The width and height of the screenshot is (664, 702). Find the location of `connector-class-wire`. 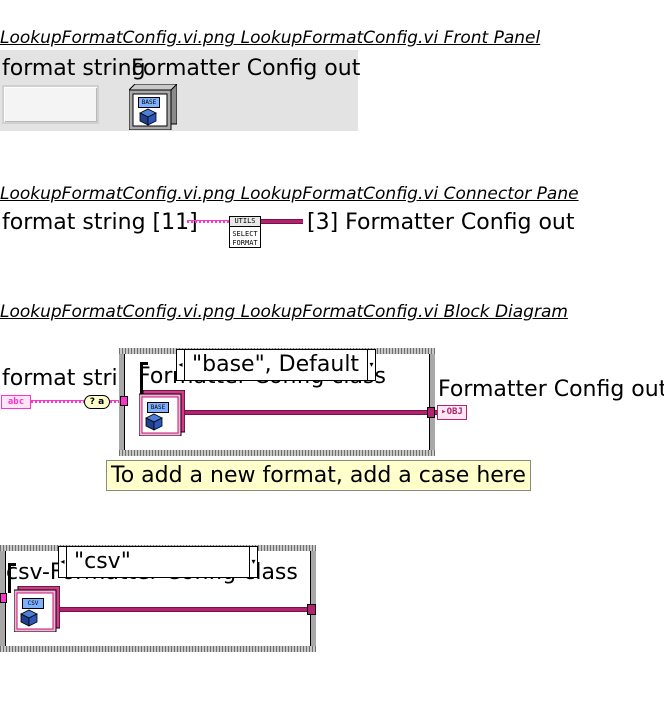

connector-class-wire is located at coordinates (282, 221).